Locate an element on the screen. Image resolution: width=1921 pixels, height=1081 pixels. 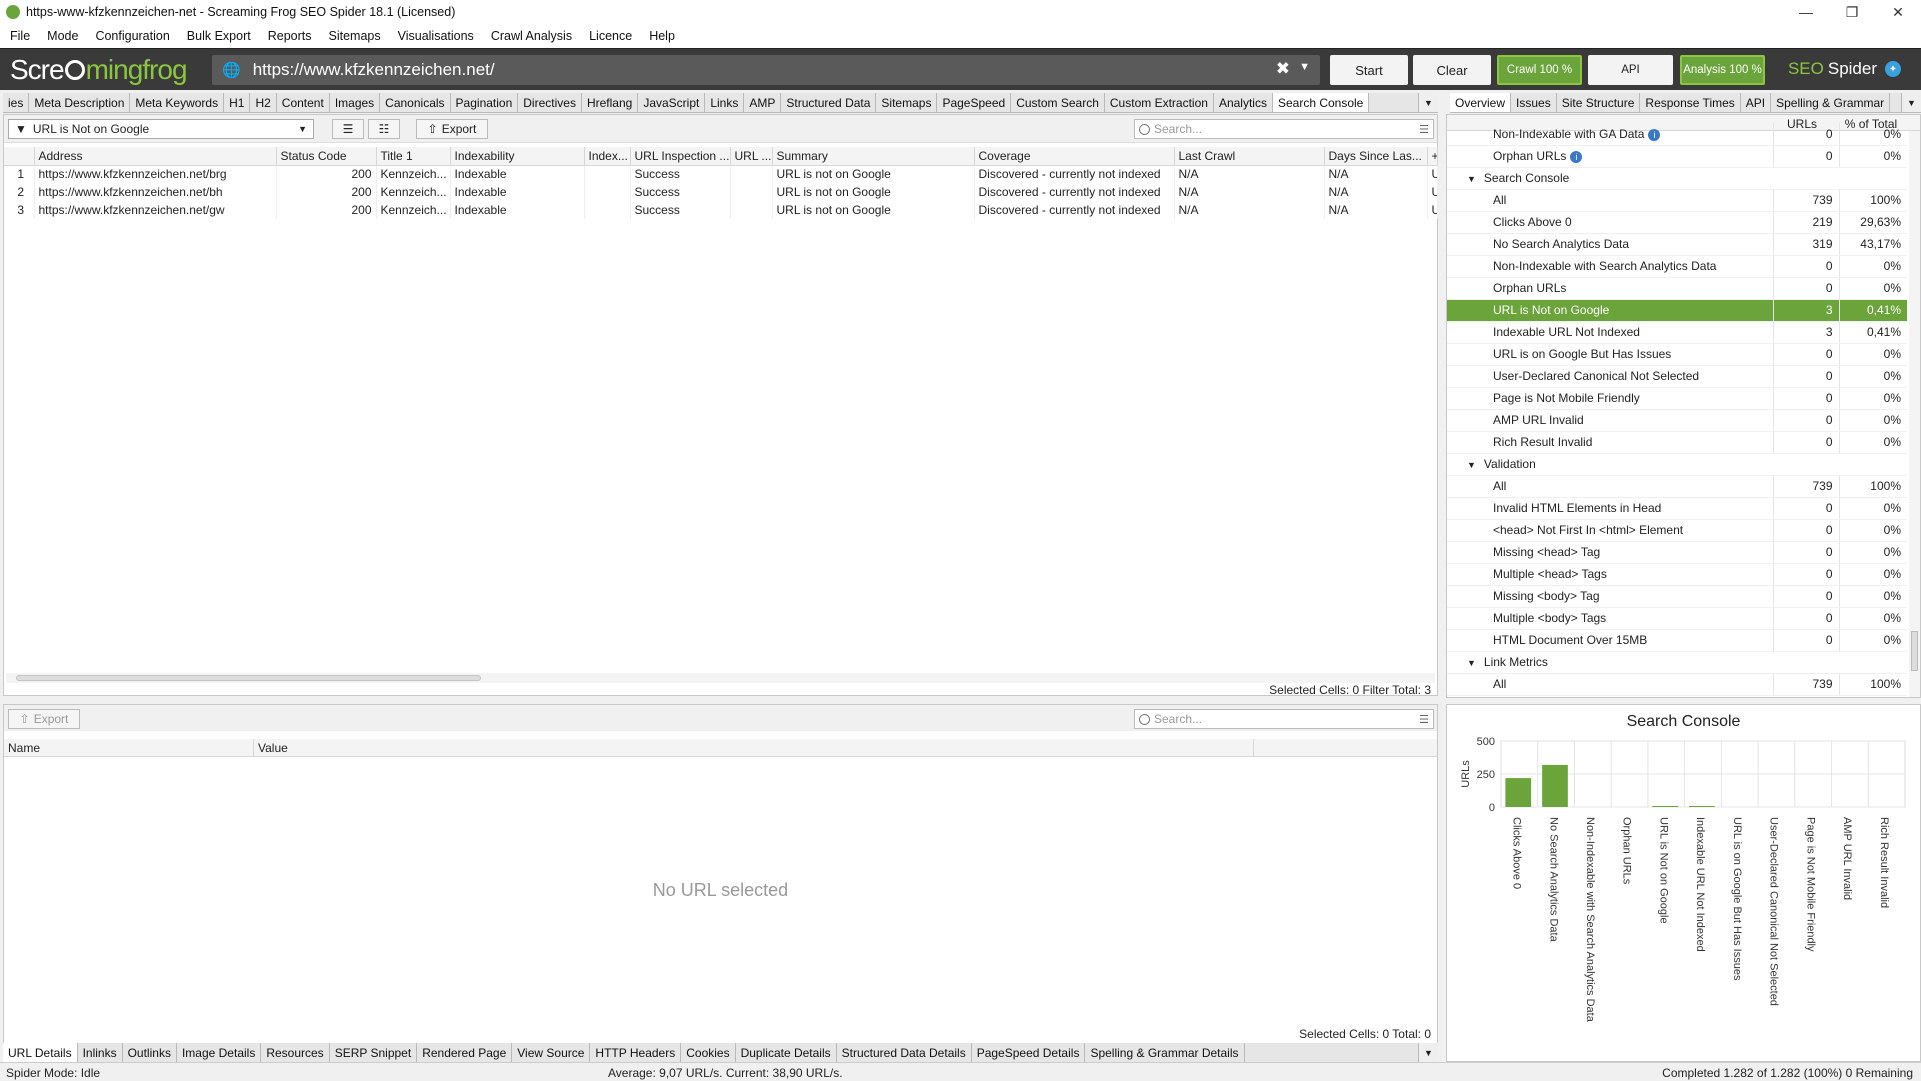
tab-directives-partial: ies is located at coordinates (16, 102).